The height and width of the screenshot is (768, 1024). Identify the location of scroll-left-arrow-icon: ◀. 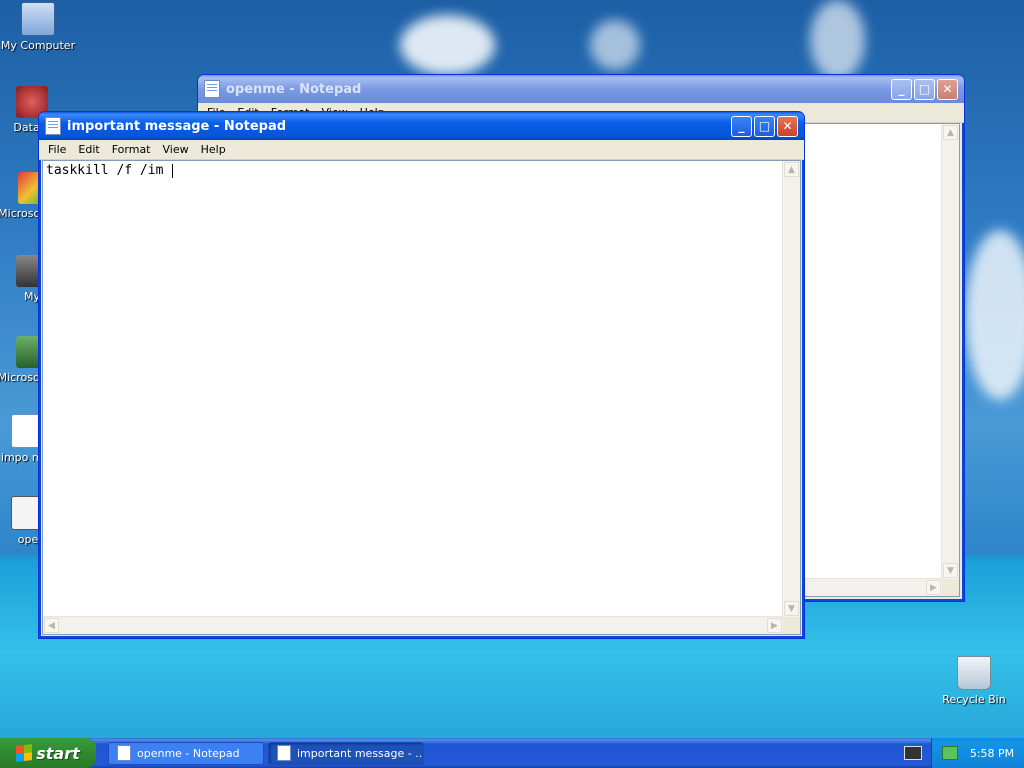
(51, 625).